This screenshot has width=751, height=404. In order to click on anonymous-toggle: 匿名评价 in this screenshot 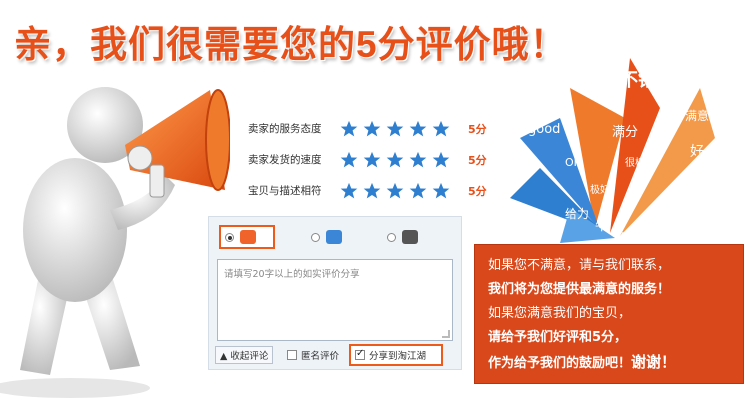, I will do `click(313, 355)`.